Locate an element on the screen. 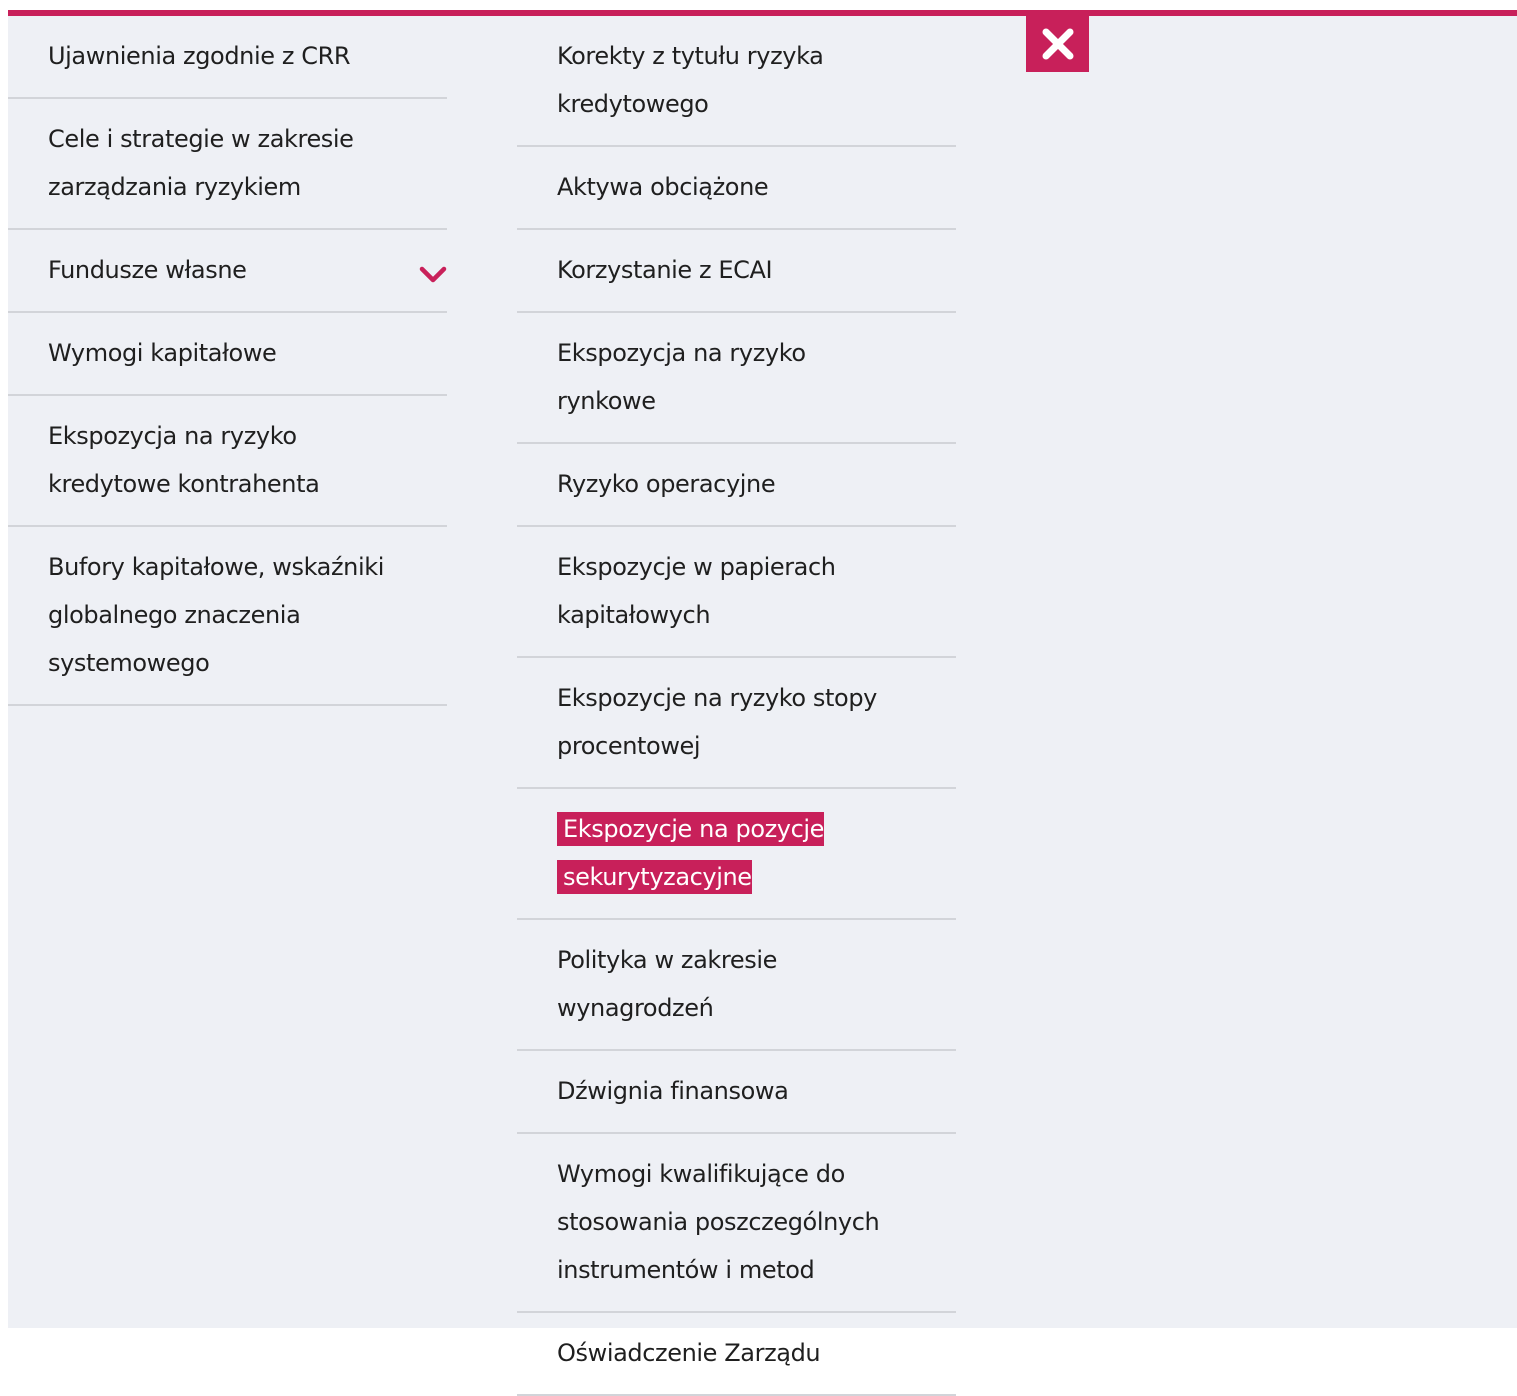 Image resolution: width=1517 pixels, height=1396 pixels. menu-item-label: Wymogi kapitałowe is located at coordinates (162, 353).